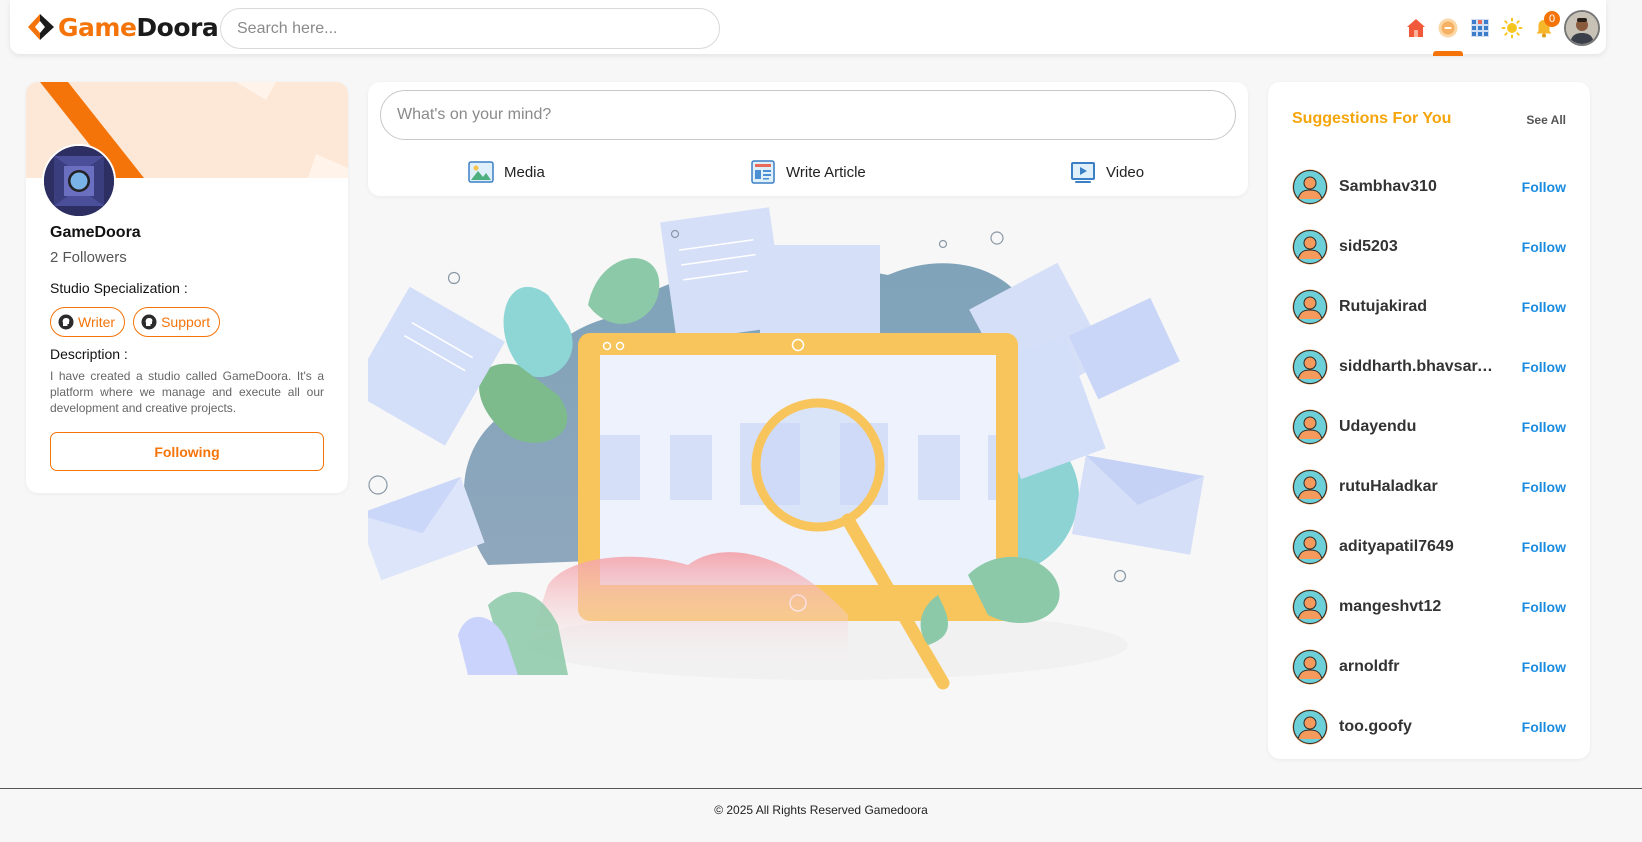 Image resolution: width=1642 pixels, height=842 pixels. What do you see at coordinates (1418, 727) in the screenshot?
I see `suggestion-username: too.goofy` at bounding box center [1418, 727].